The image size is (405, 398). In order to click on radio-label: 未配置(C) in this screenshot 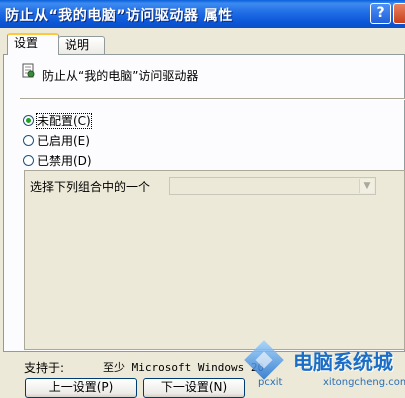, I will do `click(64, 121)`.